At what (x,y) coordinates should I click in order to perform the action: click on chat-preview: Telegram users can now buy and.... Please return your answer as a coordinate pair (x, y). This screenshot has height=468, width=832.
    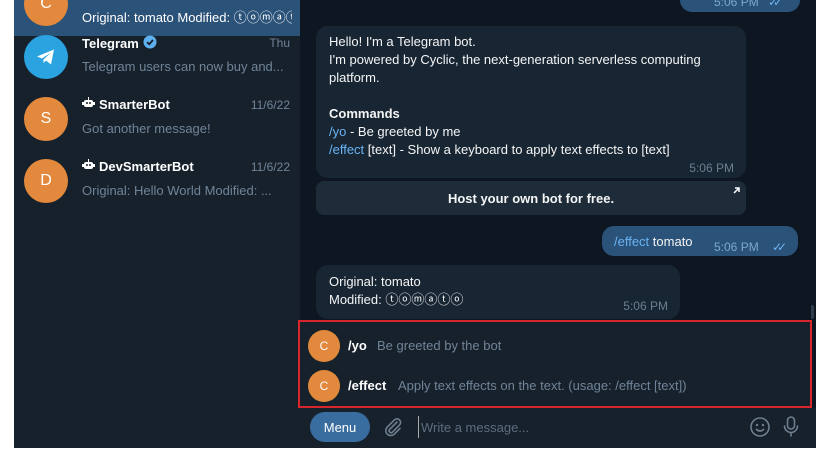
    Looking at the image, I should click on (183, 66).